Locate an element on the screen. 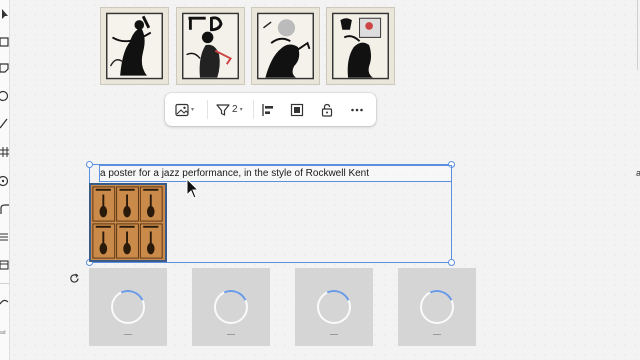  crop-button is located at coordinates (297, 109).